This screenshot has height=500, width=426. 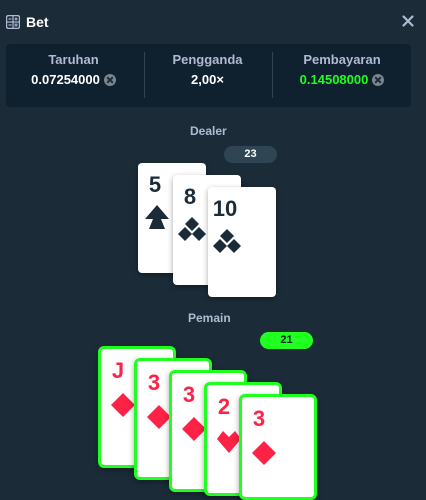 What do you see at coordinates (250, 154) in the screenshot?
I see `dealer-score-badge: 23` at bounding box center [250, 154].